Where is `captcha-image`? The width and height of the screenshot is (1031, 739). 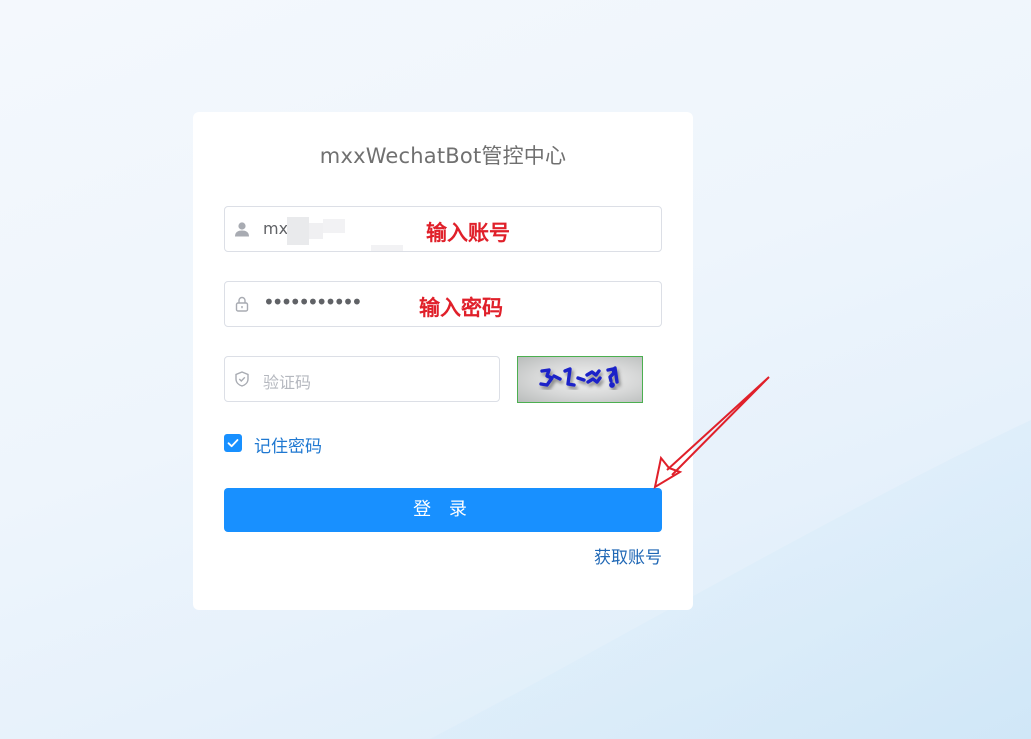
captcha-image is located at coordinates (580, 379).